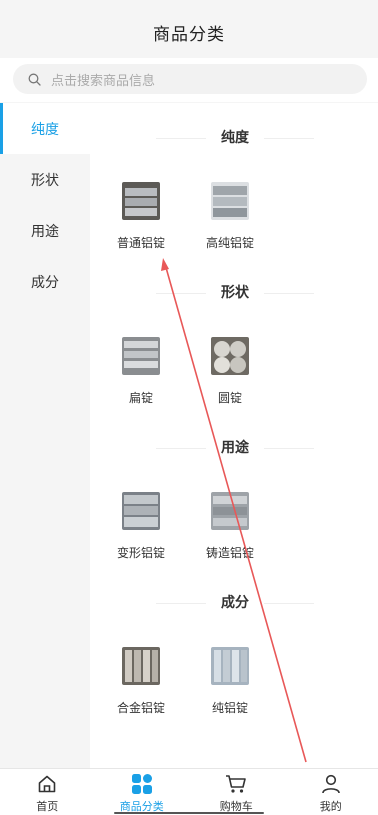 This screenshot has width=378, height=815. I want to click on section-title: 形状, so click(235, 293).